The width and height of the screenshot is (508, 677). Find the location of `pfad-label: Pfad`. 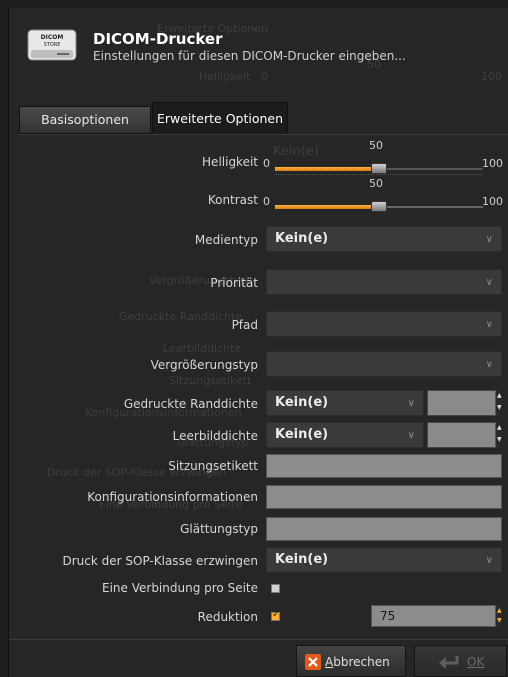

pfad-label: Pfad is located at coordinates (244, 325).